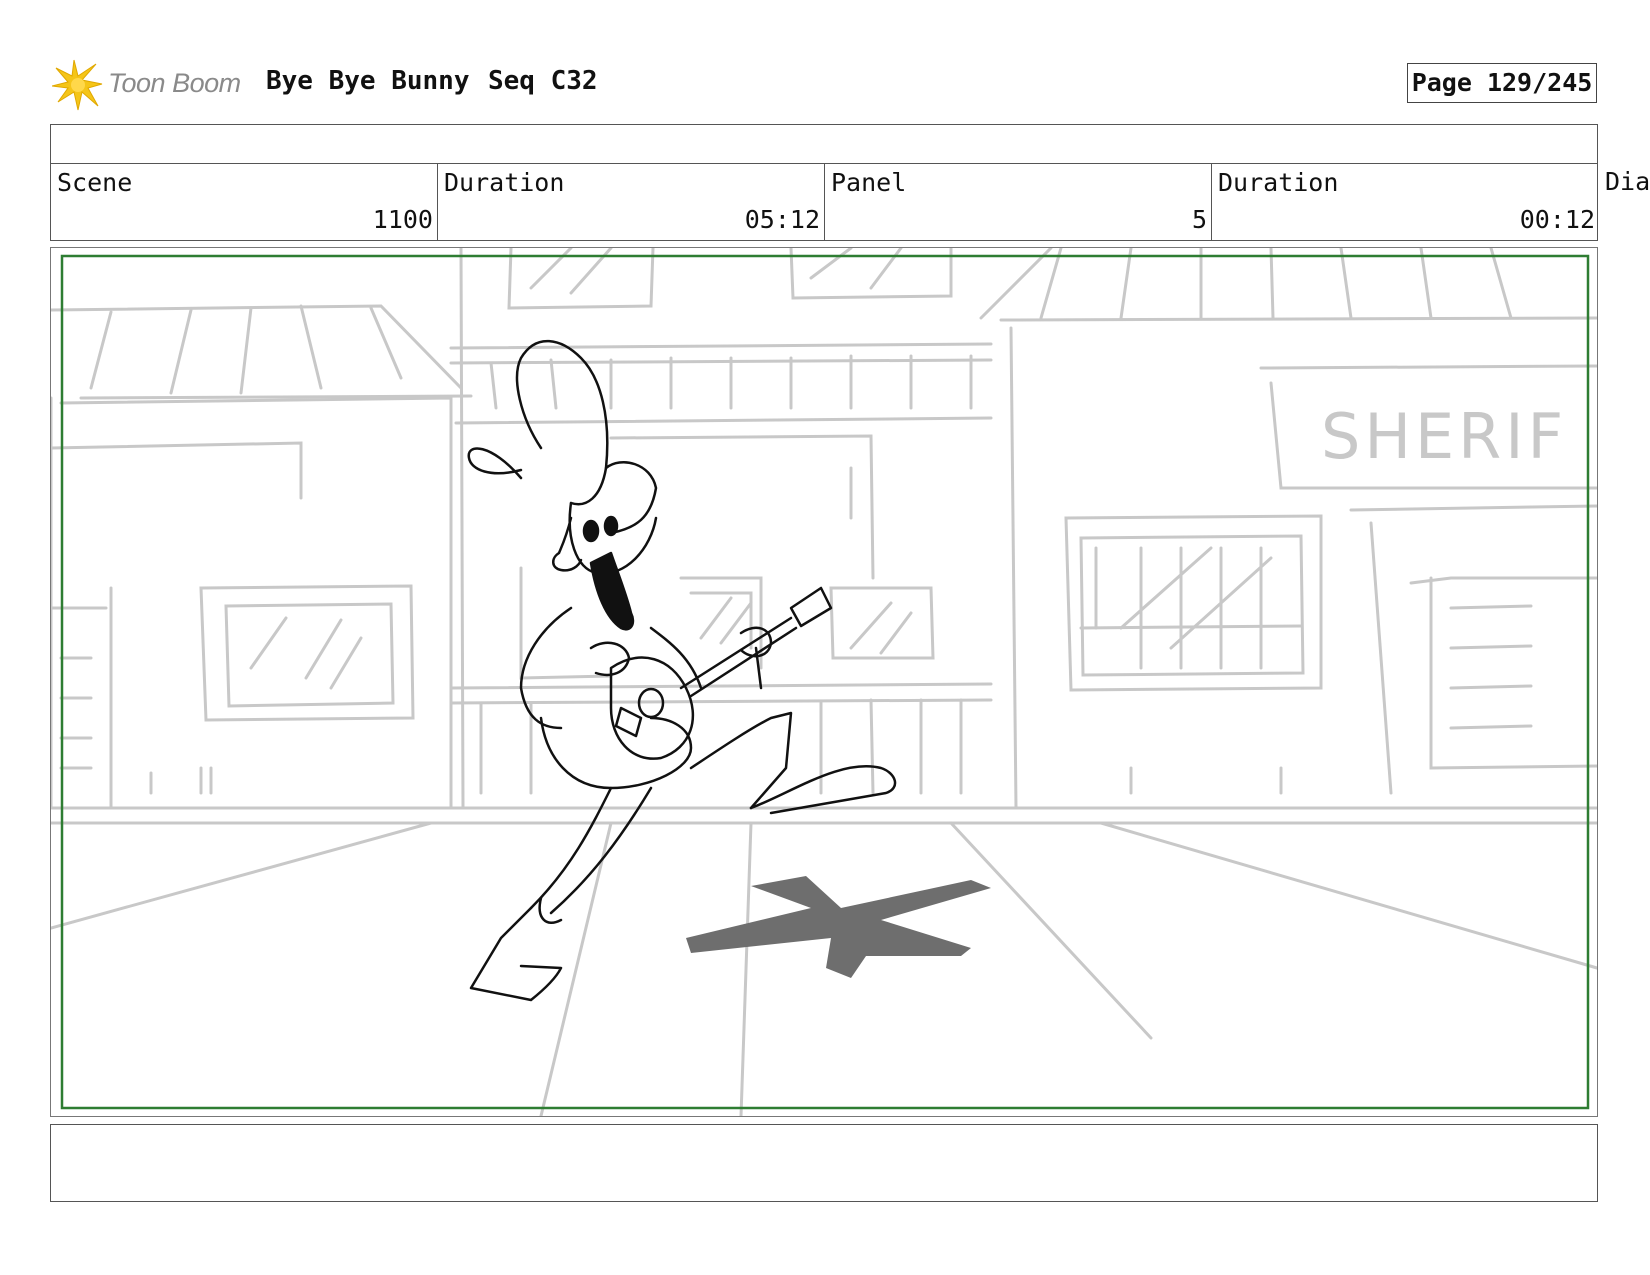 Image resolution: width=1650 pixels, height=1275 pixels. Describe the element at coordinates (1199, 219) in the screenshot. I see `panel-value: 5` at that location.